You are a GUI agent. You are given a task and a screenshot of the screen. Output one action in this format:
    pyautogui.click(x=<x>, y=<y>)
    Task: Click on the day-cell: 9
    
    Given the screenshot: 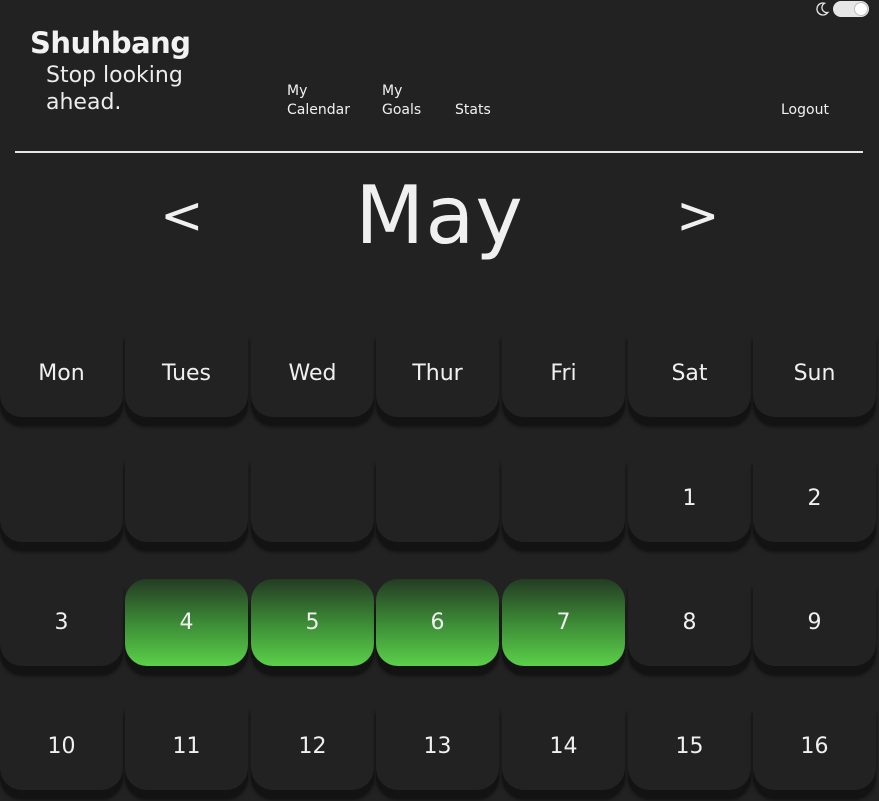 What is the action you would take?
    pyautogui.click(x=814, y=622)
    